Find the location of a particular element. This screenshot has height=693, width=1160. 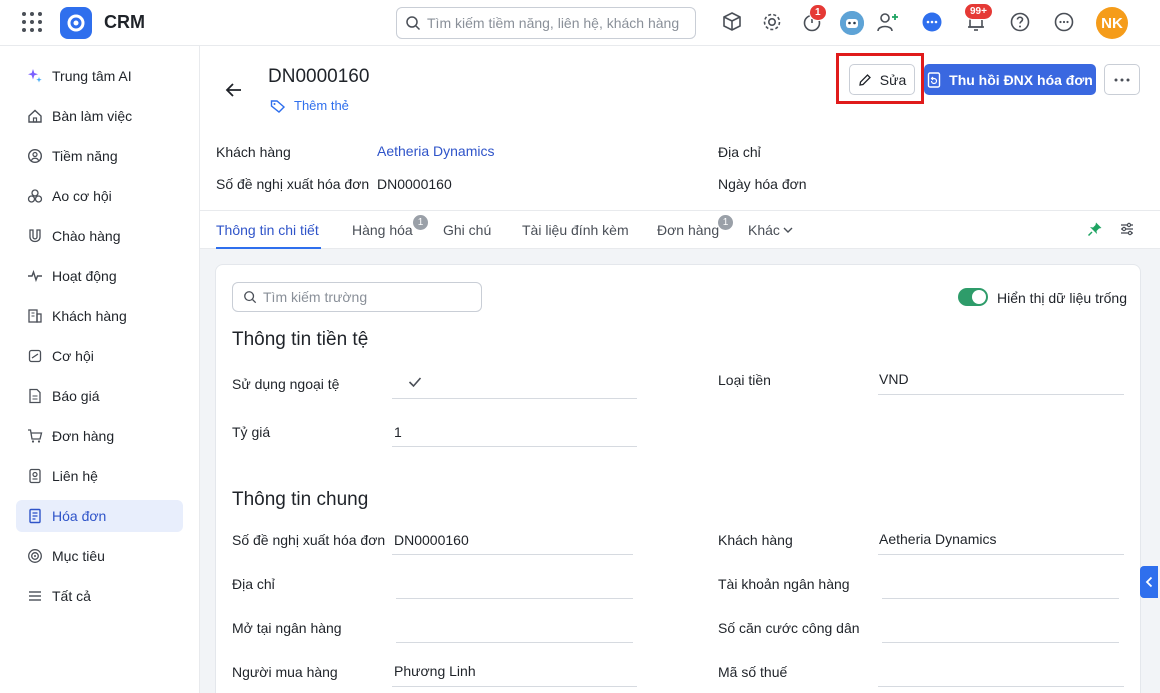

tab-goods-count: 1 is located at coordinates (420, 222).